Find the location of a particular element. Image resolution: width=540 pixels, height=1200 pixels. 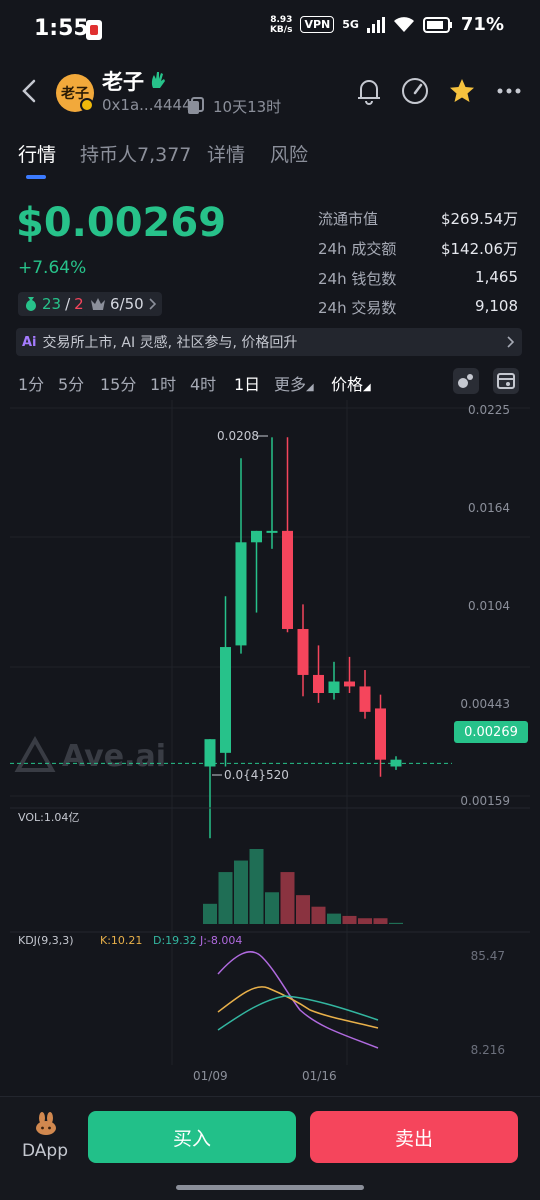

y-tick-label: 0.0104 is located at coordinates (489, 606).